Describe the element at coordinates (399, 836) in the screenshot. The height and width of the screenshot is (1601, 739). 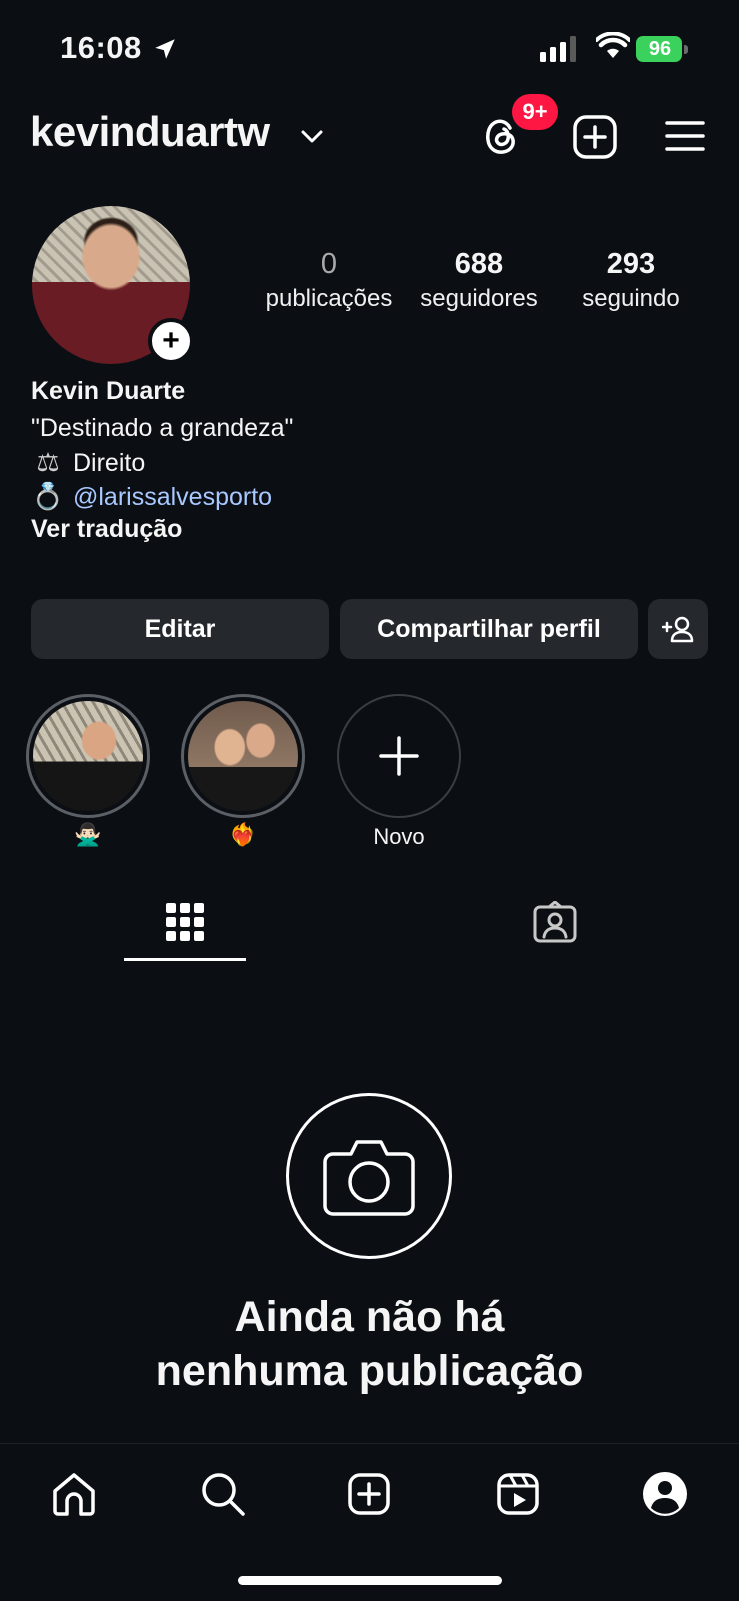
I see `highlight-label: Novo` at that location.